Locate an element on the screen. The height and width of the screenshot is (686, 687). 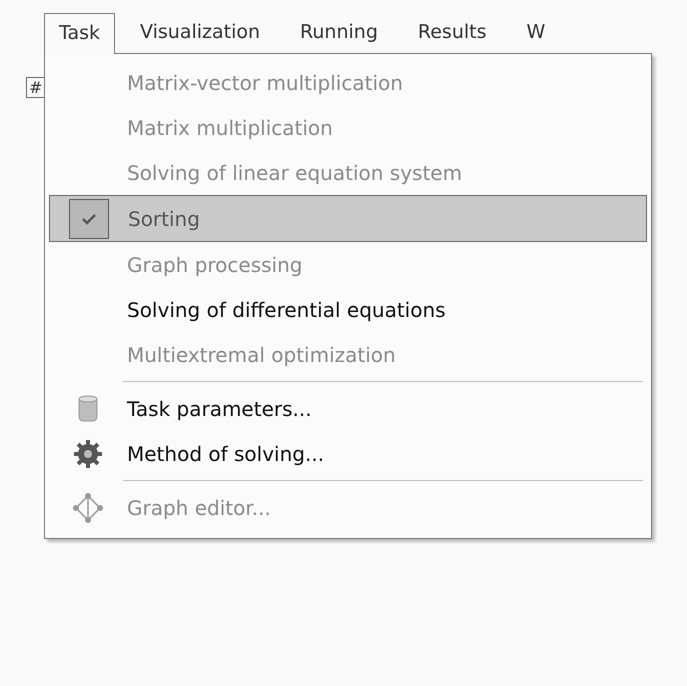
cylinder-icon is located at coordinates (88, 409).